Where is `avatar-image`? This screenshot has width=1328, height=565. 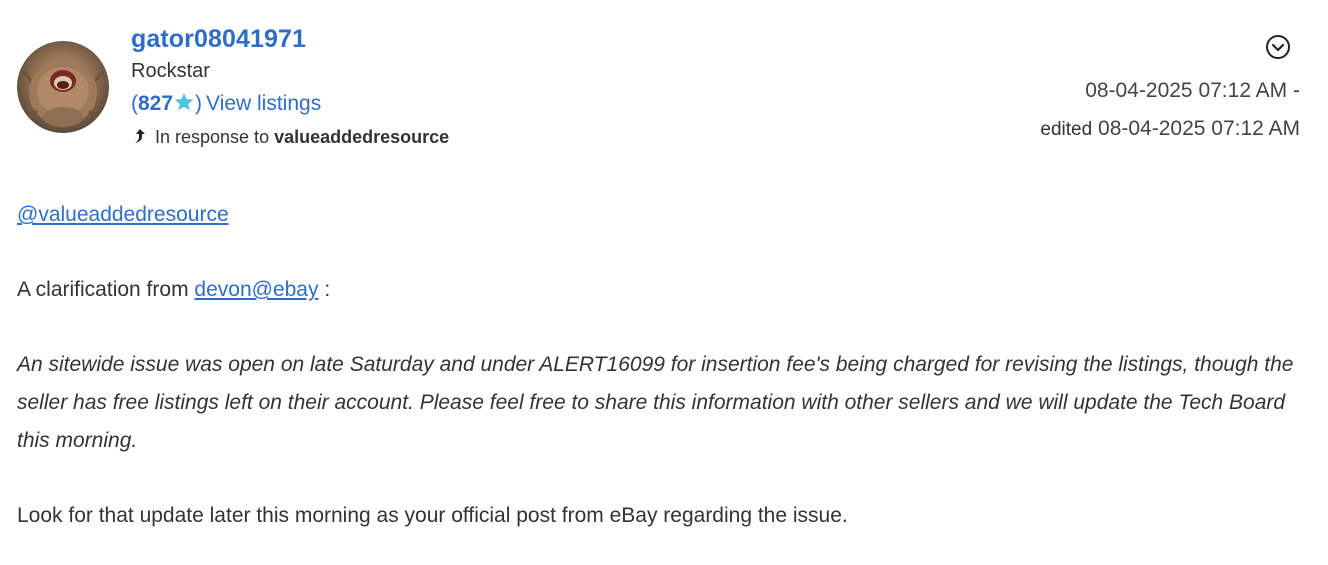 avatar-image is located at coordinates (63, 87).